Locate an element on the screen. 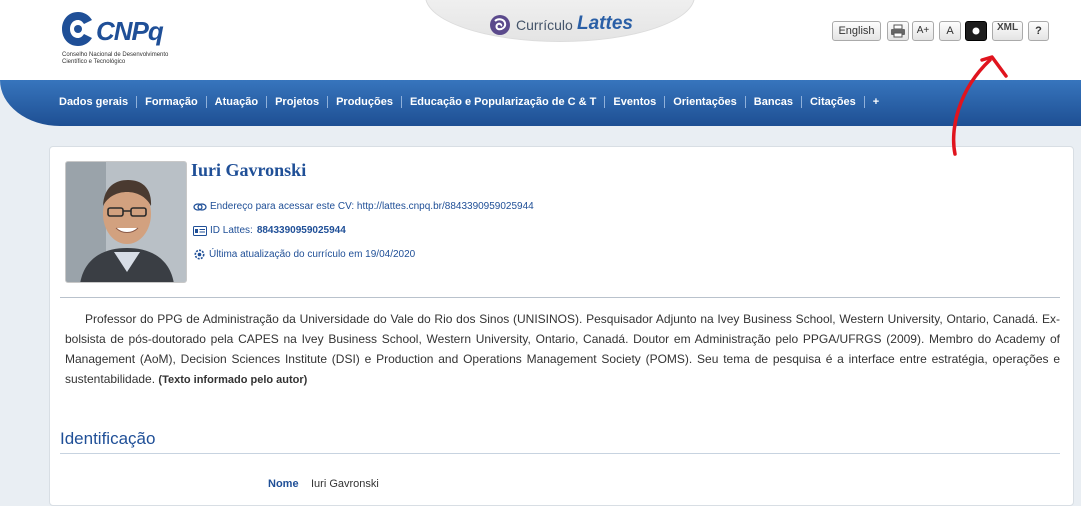 This screenshot has height=506, width=1081. english-button: English is located at coordinates (856, 31).